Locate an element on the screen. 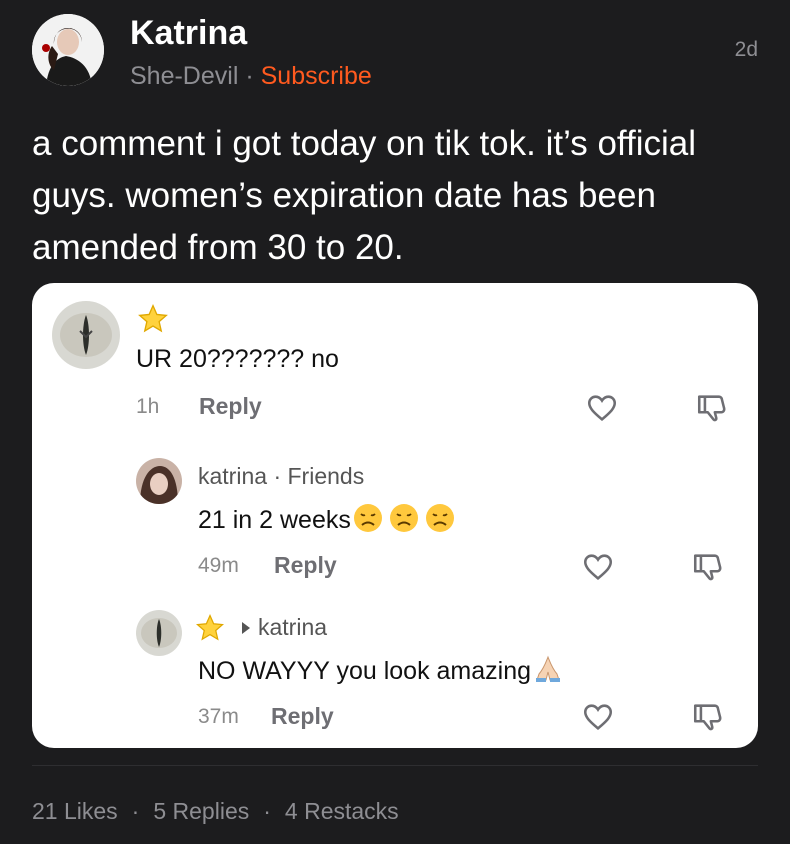 Image resolution: width=790 pixels, height=844 pixels. comment-text: NO WAYYY you look amazing is located at coordinates (380, 672).